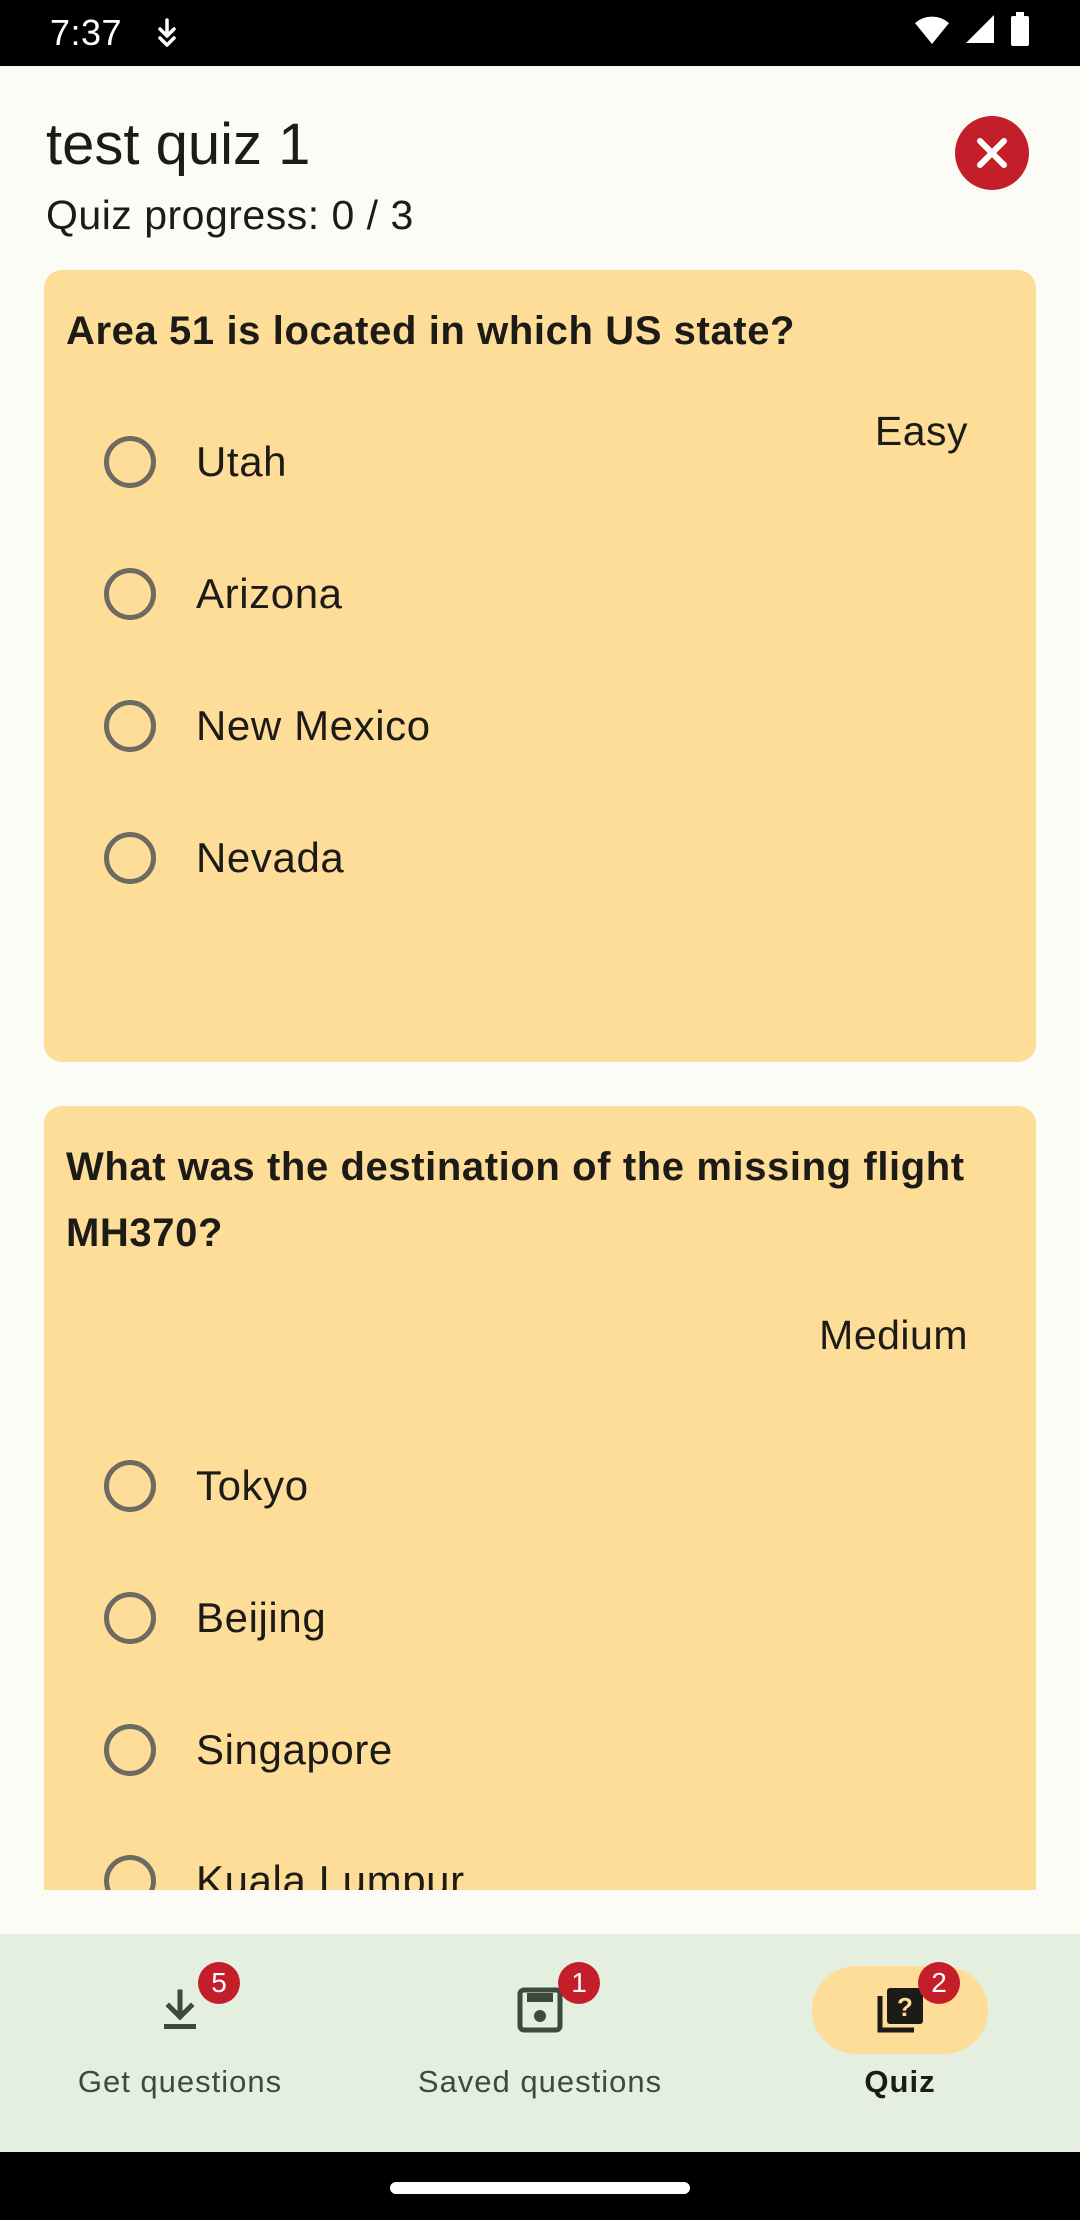 This screenshot has width=1080, height=2220. I want to click on nav-quiz: ? 2 Quiz, so click(900, 2043).